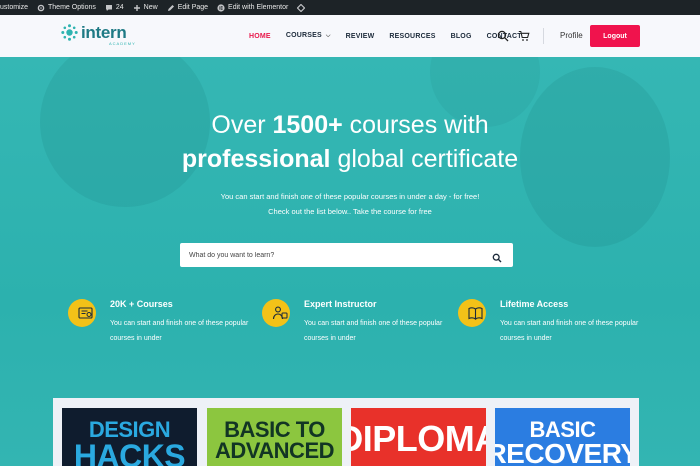 The image size is (700, 466). What do you see at coordinates (114, 8) in the screenshot?
I see `adminbar-comments: 24` at bounding box center [114, 8].